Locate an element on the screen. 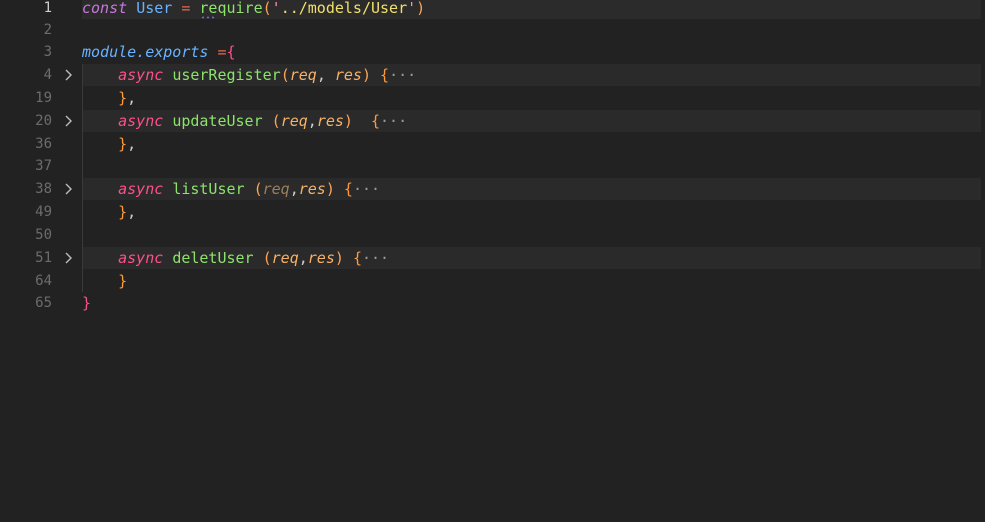  line-number: 51 is located at coordinates (43, 258).